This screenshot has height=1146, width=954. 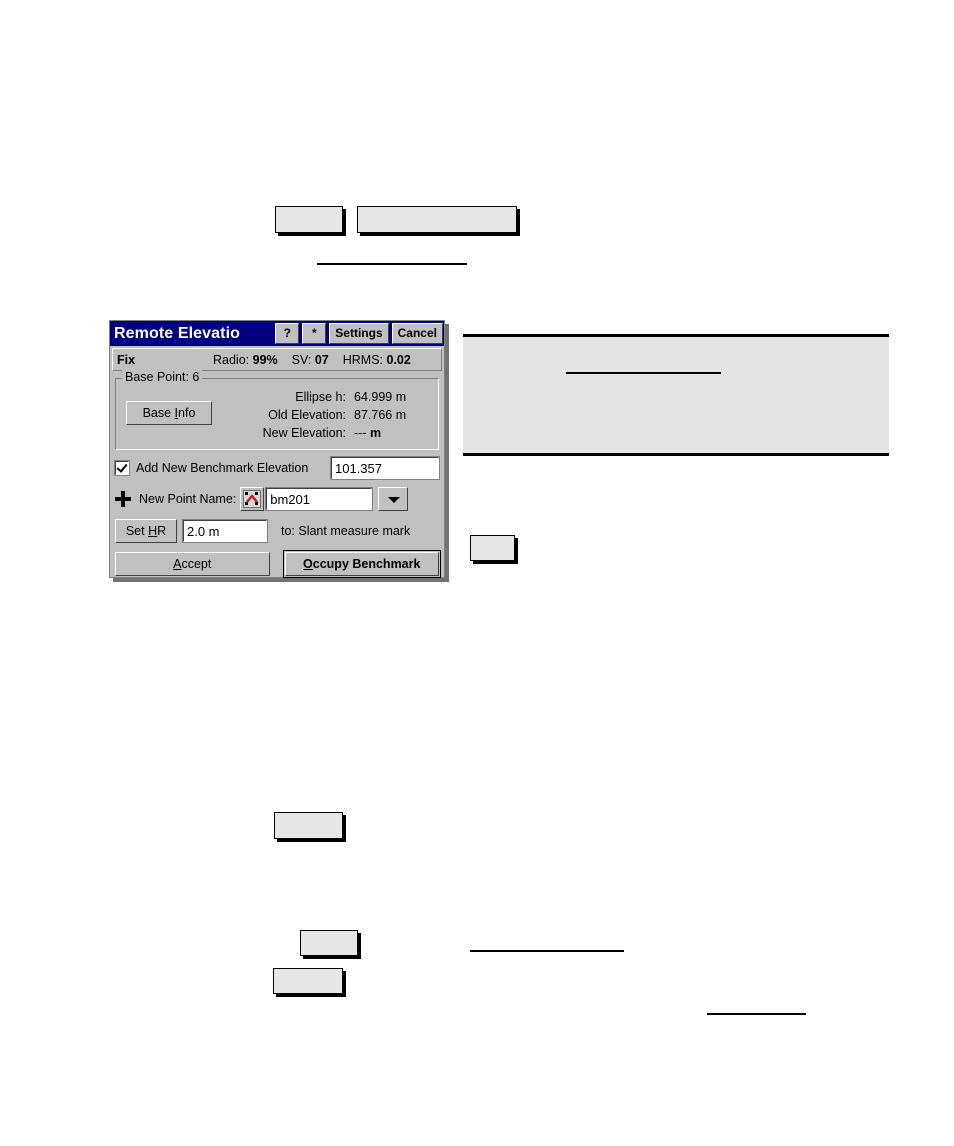 I want to click on hr-value-input, so click(x=225, y=531).